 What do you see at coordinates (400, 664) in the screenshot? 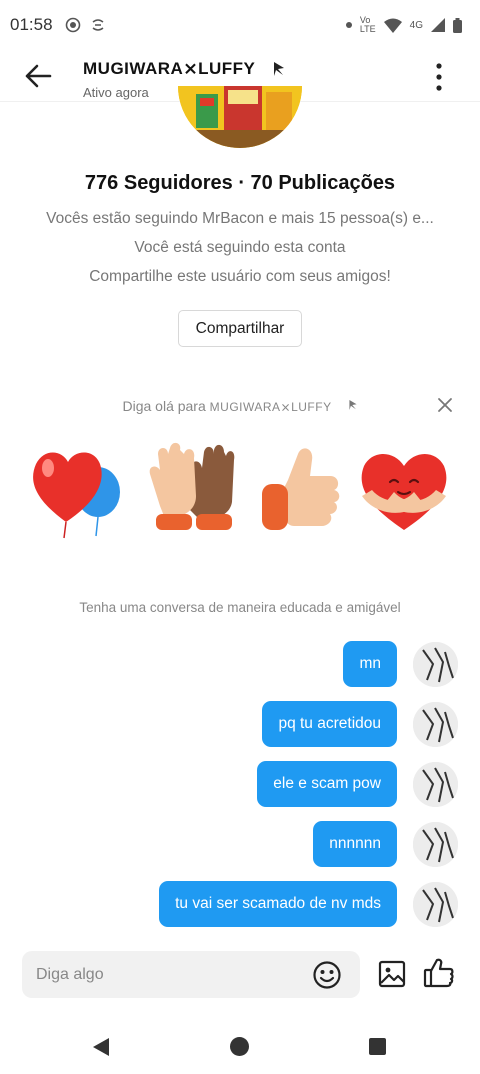
I see `message-row: mn` at bounding box center [400, 664].